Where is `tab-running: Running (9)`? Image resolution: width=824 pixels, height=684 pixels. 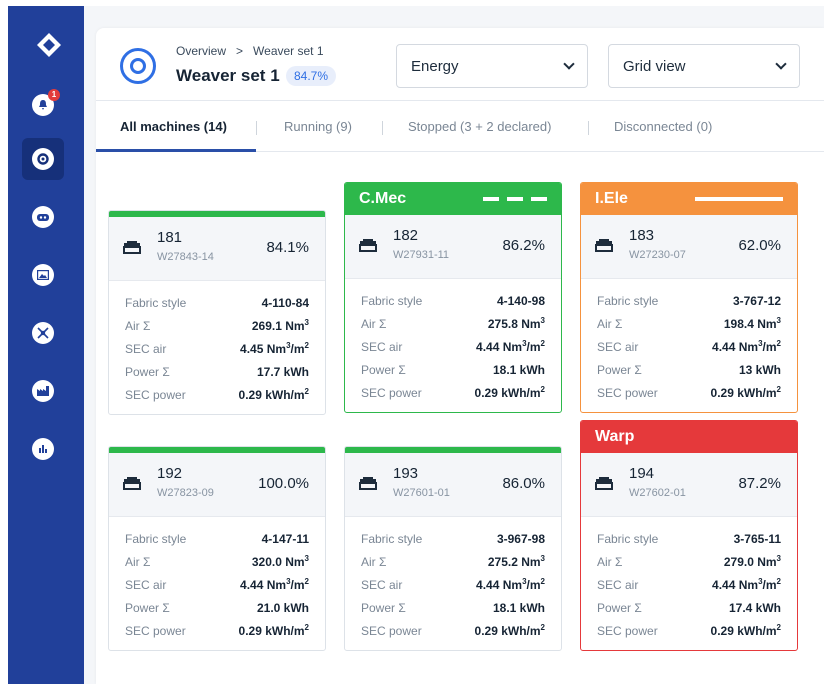
tab-running: Running (9) is located at coordinates (318, 127).